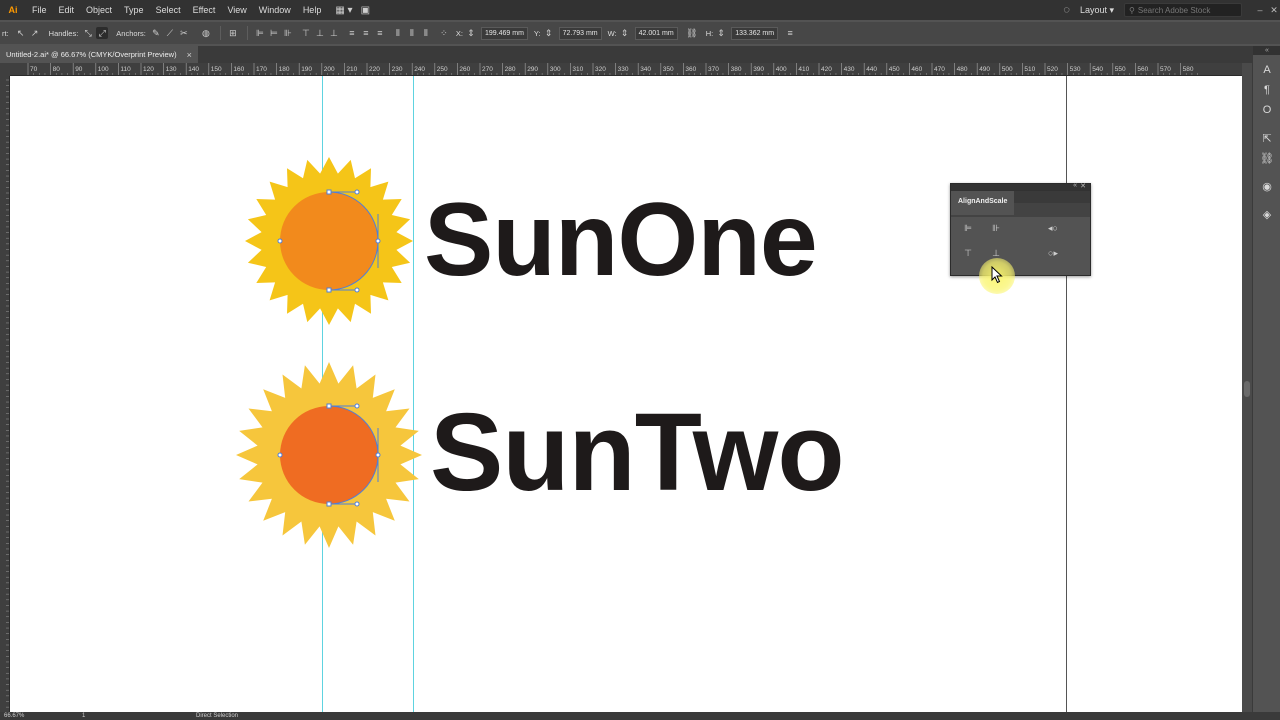  Describe the element at coordinates (168, 10) in the screenshot. I see `menu-select: Select` at that location.